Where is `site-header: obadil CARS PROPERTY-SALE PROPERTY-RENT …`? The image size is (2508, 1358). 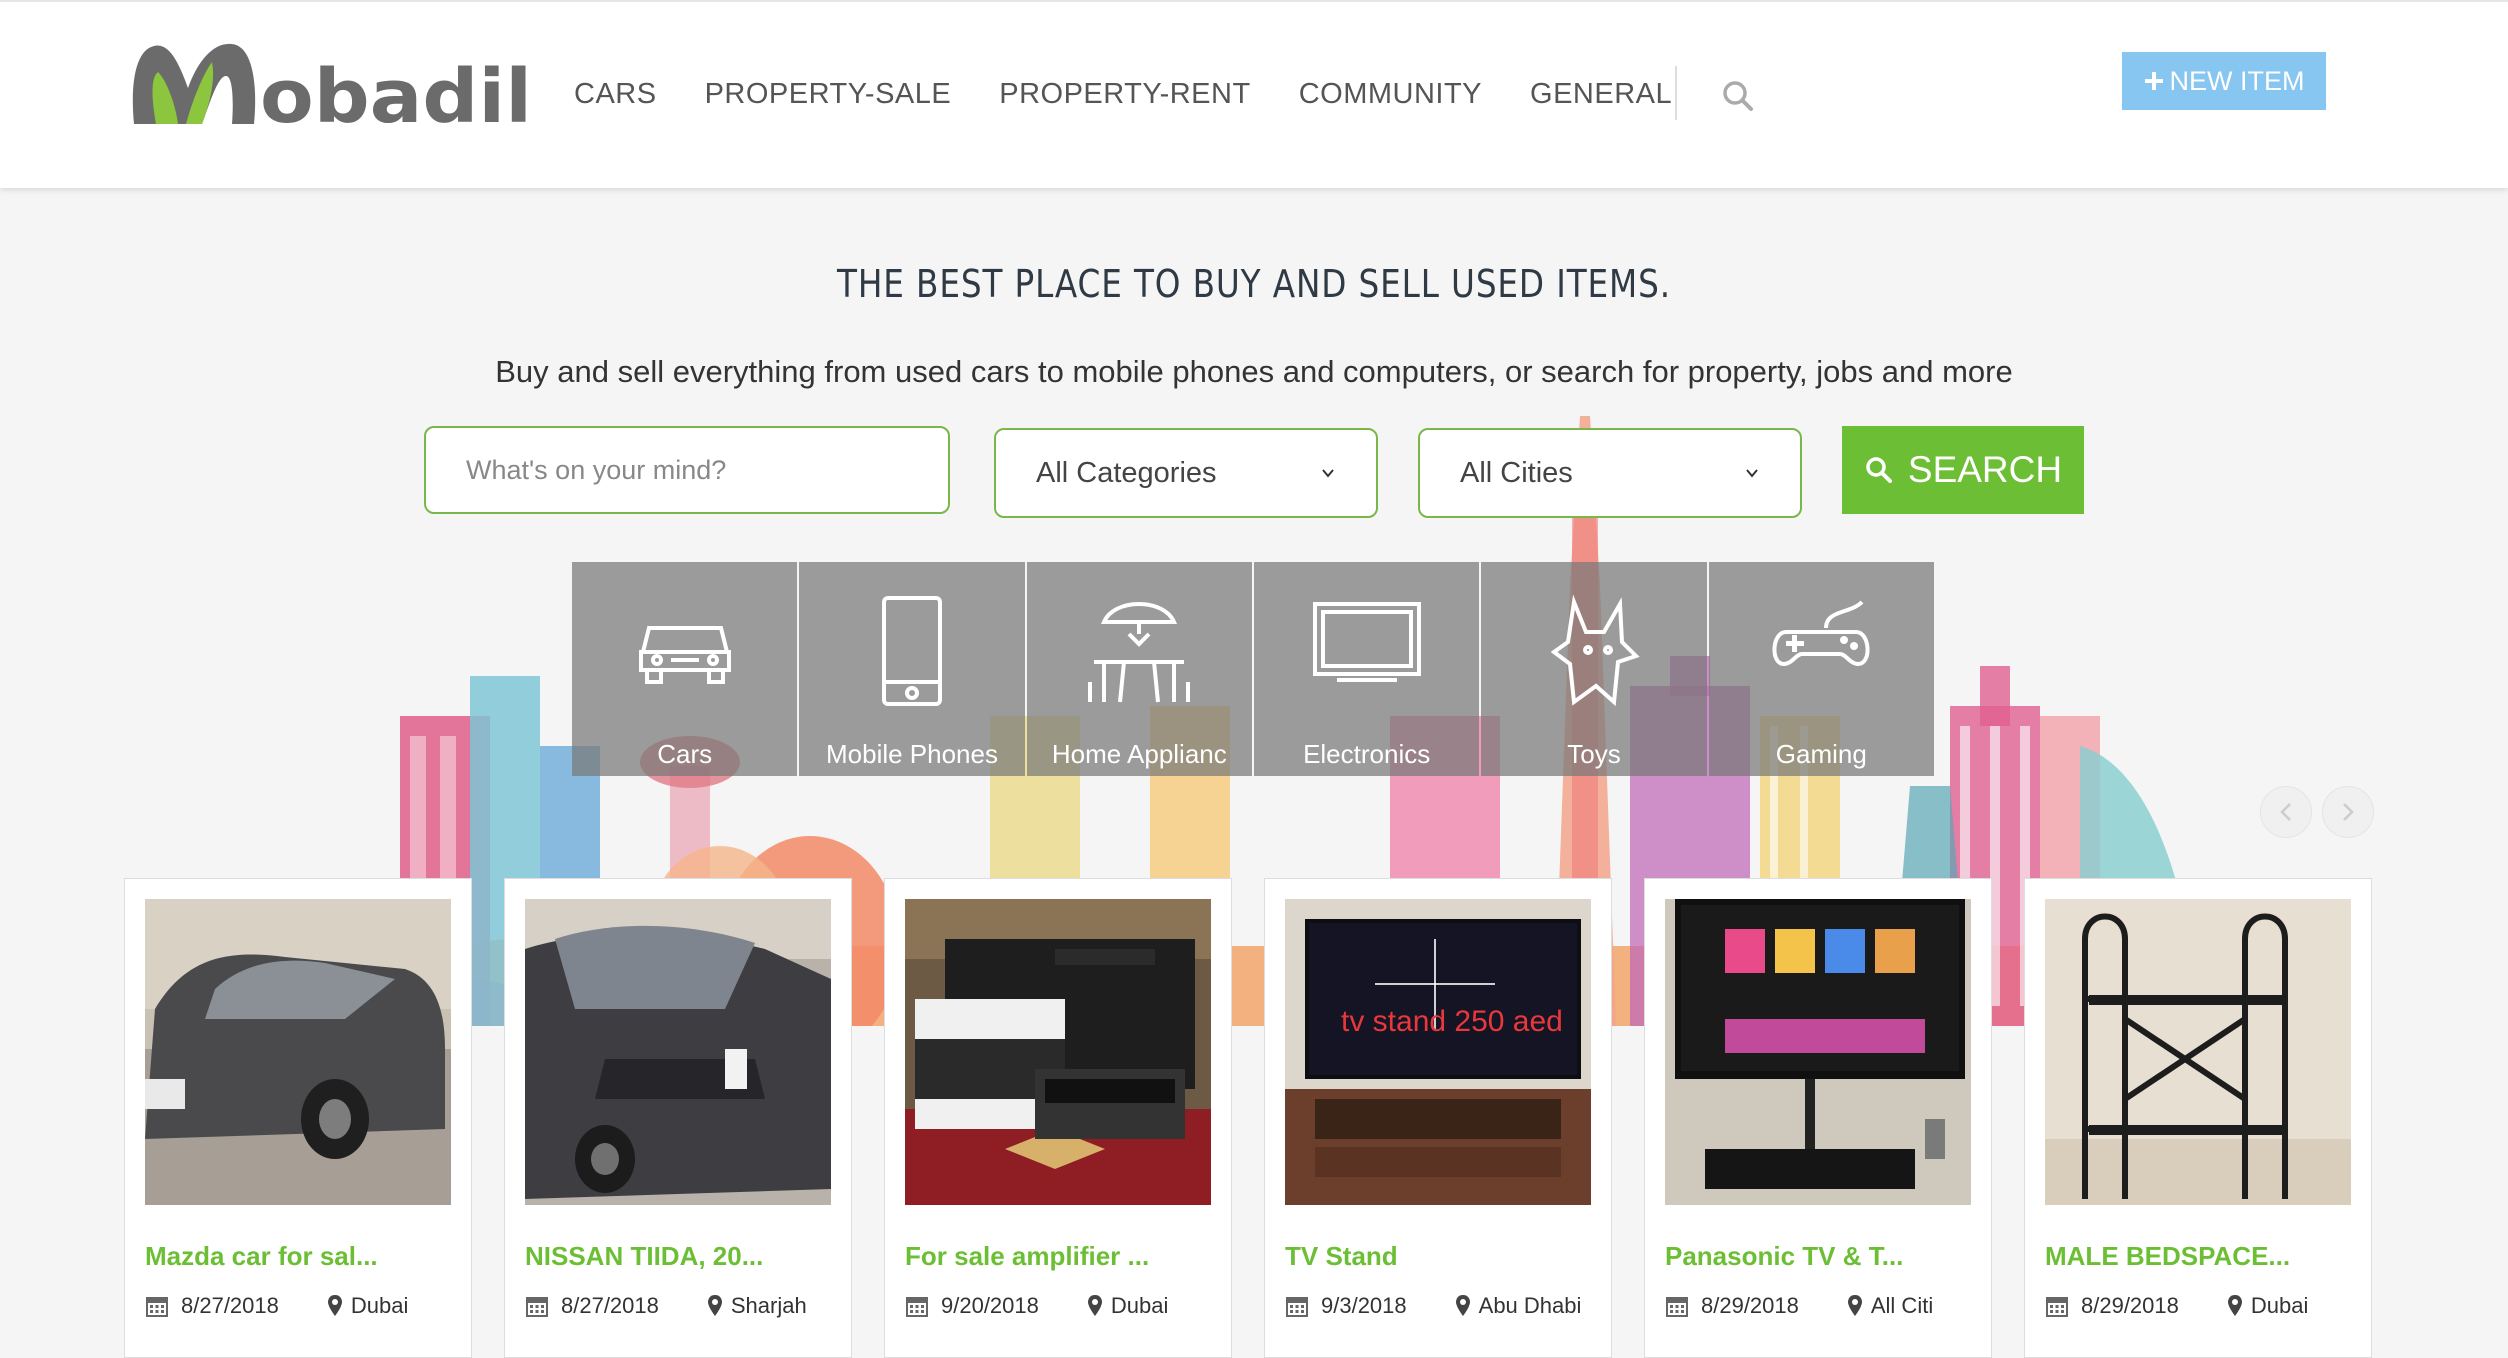 site-header: obadil CARS PROPERTY-SALE PROPERTY-RENT … is located at coordinates (1254, 94).